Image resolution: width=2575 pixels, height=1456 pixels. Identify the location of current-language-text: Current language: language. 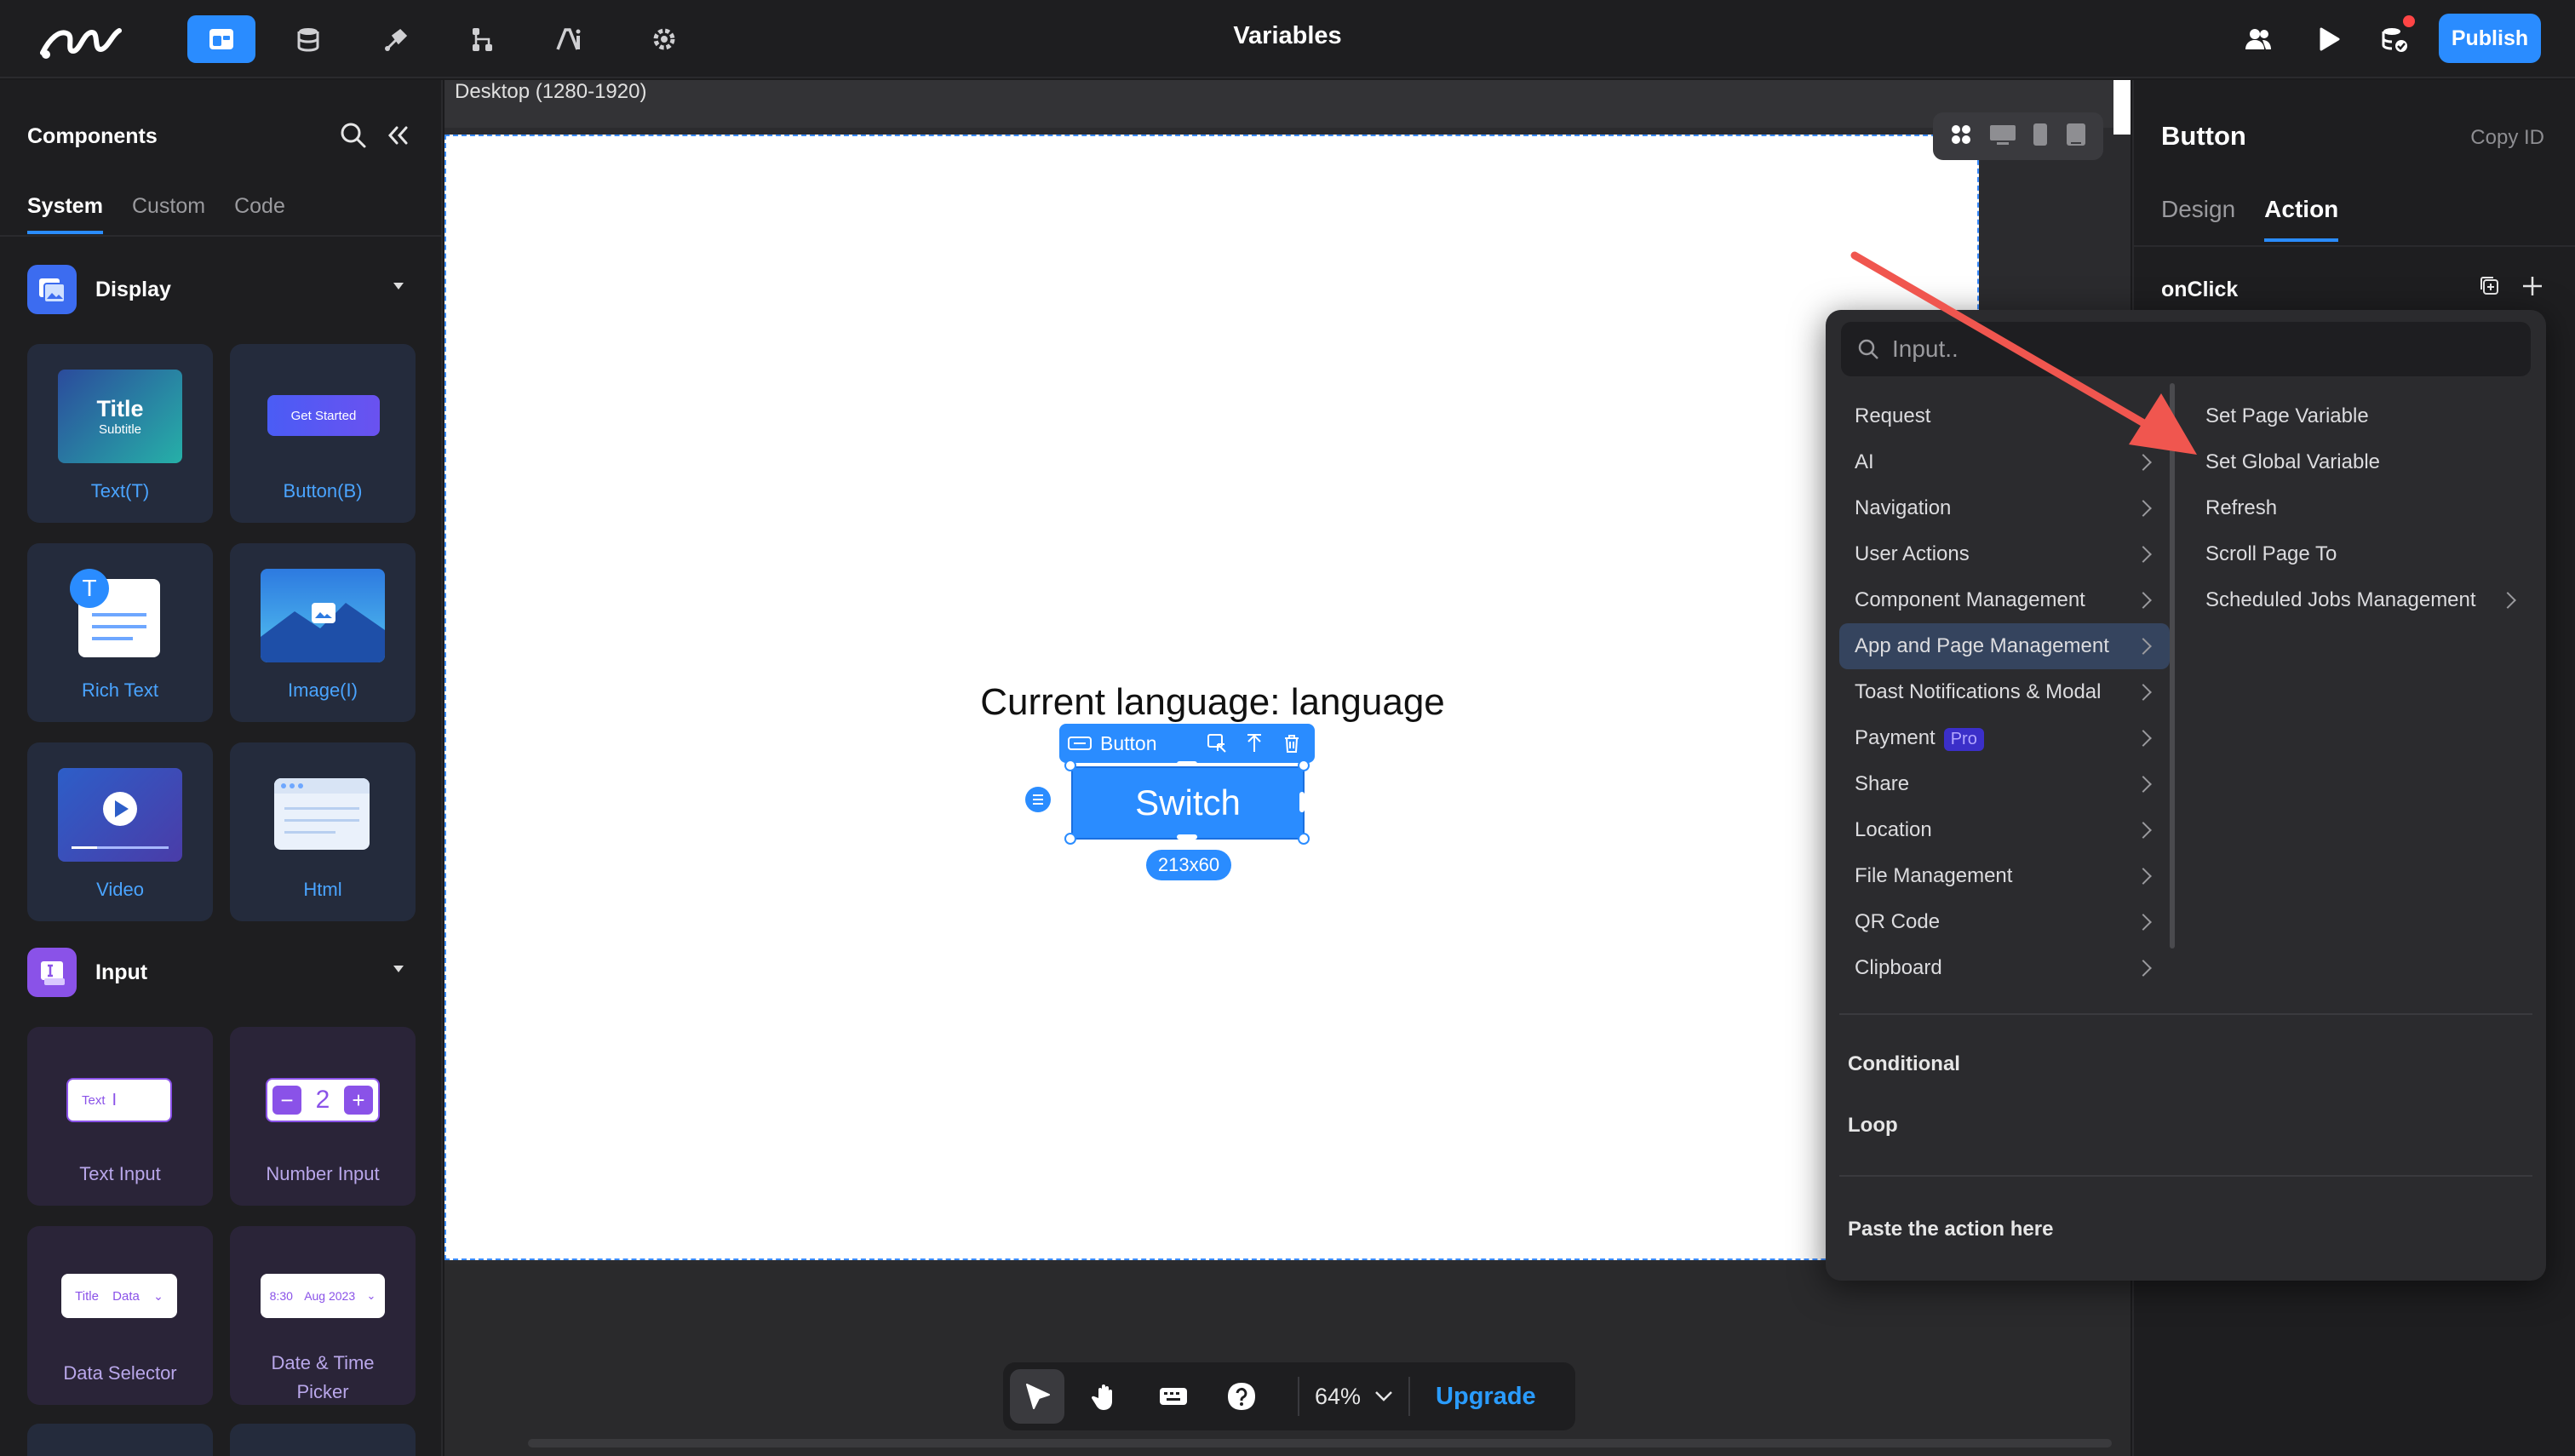
(1212, 702).